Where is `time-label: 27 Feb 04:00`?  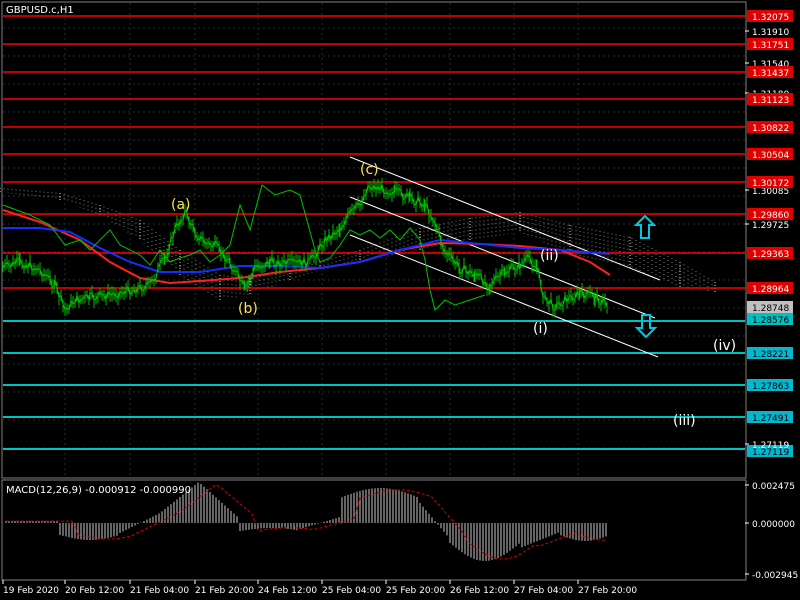
time-label: 27 Feb 04:00 is located at coordinates (543, 591).